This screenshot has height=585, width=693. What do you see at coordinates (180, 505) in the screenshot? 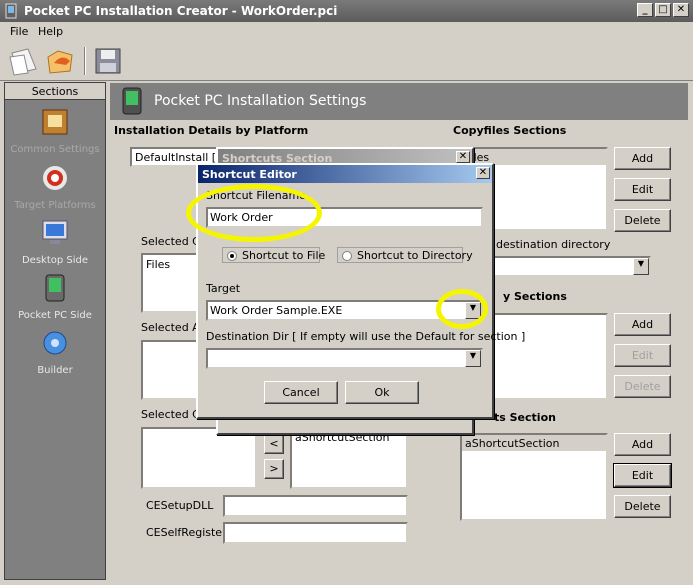
I see `cesetupdll-label: CESetupDLL` at bounding box center [180, 505].